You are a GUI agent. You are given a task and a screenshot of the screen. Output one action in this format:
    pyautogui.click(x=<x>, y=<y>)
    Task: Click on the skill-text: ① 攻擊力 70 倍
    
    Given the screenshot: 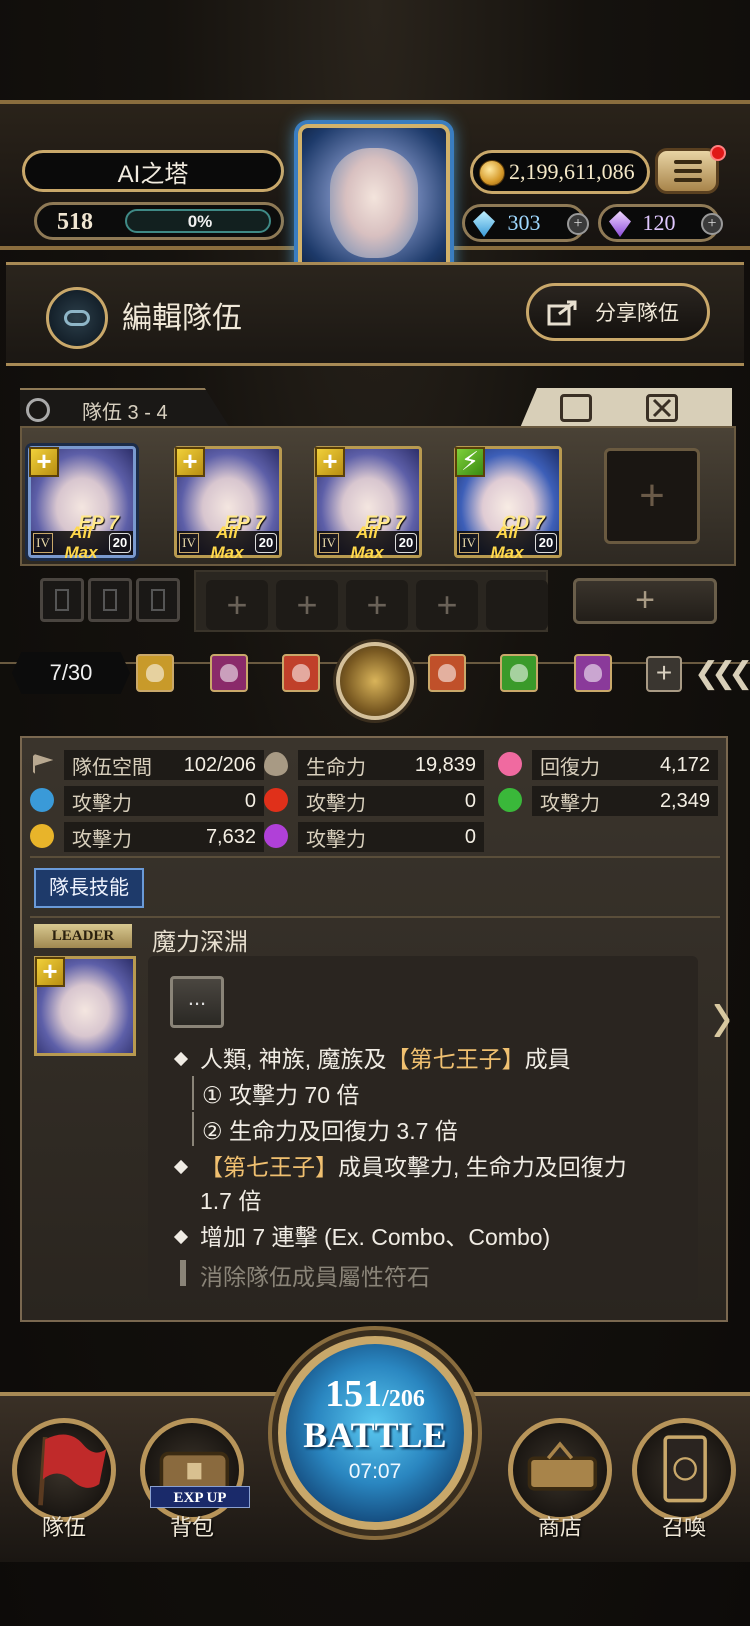 What is the action you would take?
    pyautogui.click(x=281, y=1095)
    